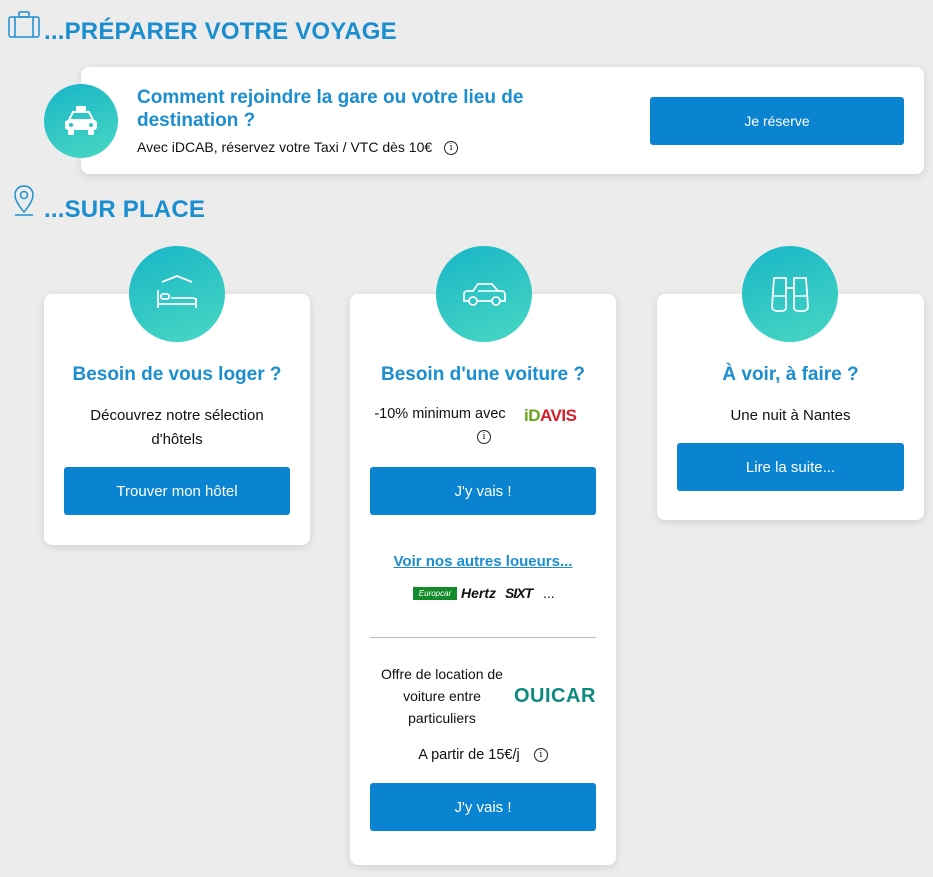 This screenshot has width=933, height=877. I want to click on binoculars-icon, so click(790, 294).